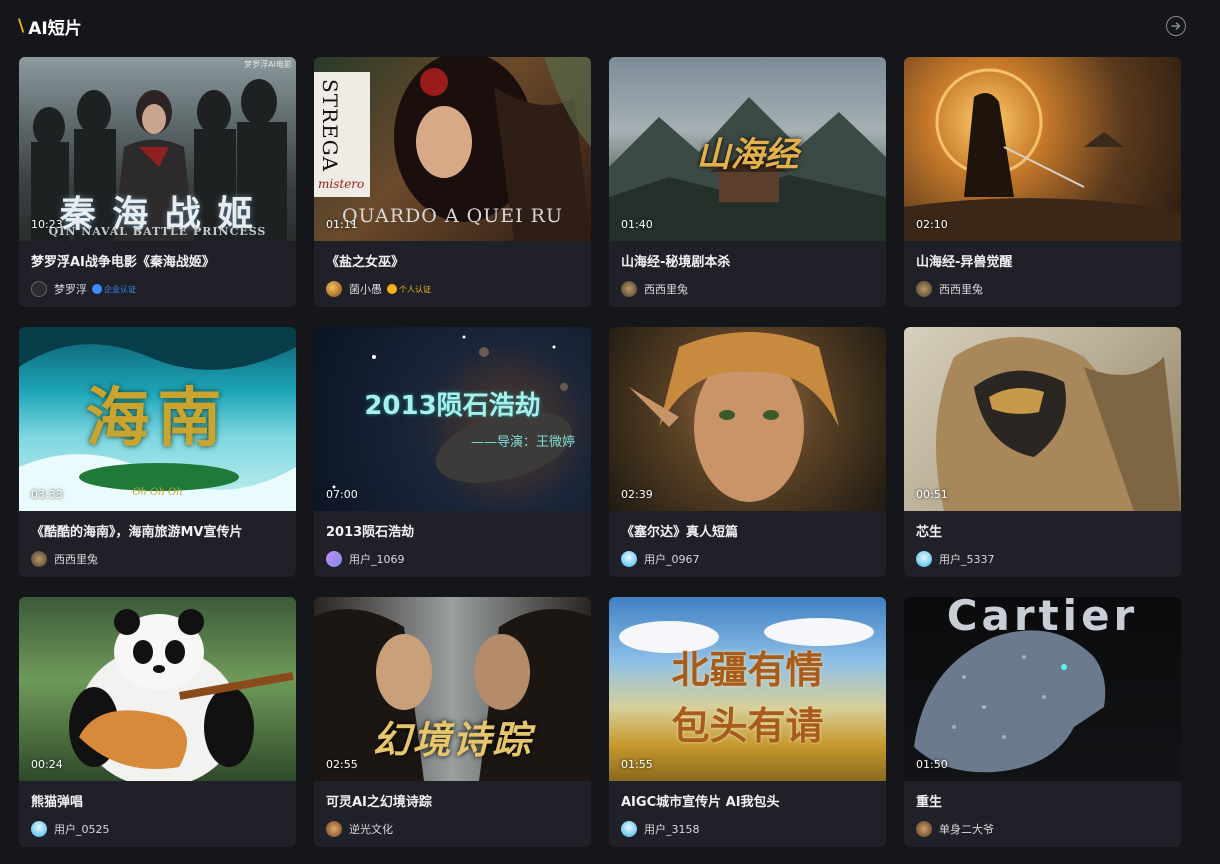 The image size is (1220, 864). Describe the element at coordinates (747, 419) in the screenshot. I see `video-thumbnail: 02:39` at that location.